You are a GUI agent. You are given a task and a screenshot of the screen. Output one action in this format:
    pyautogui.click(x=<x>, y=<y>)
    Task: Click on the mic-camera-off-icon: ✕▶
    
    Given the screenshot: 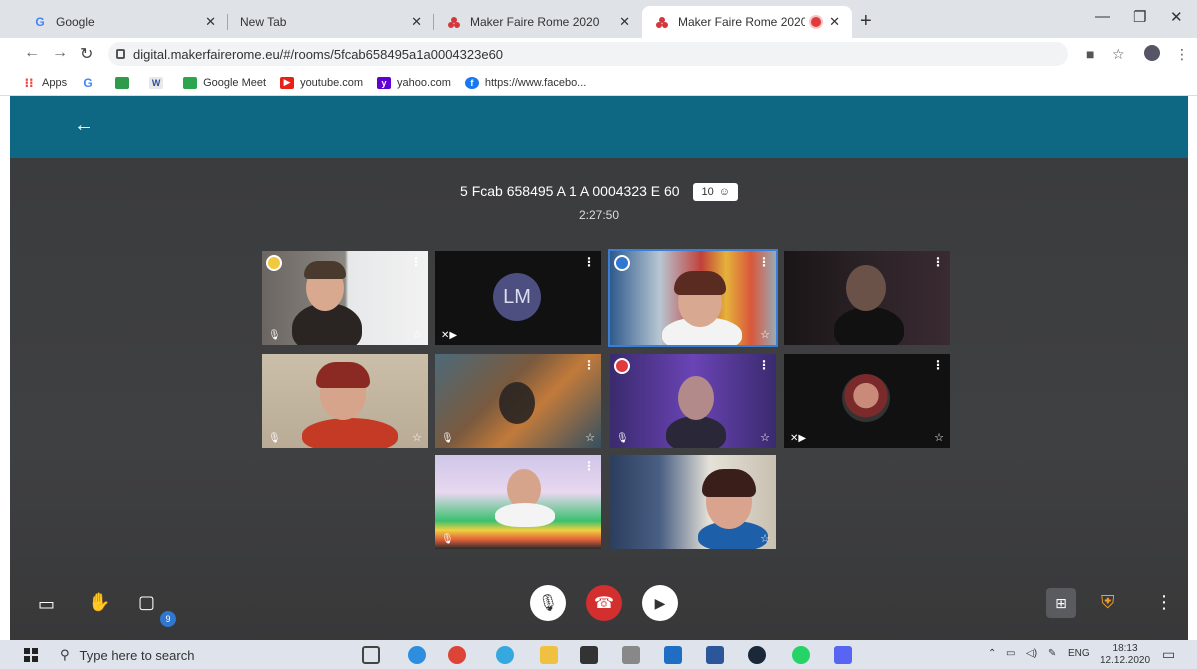 What is the action you would take?
    pyautogui.click(x=798, y=438)
    